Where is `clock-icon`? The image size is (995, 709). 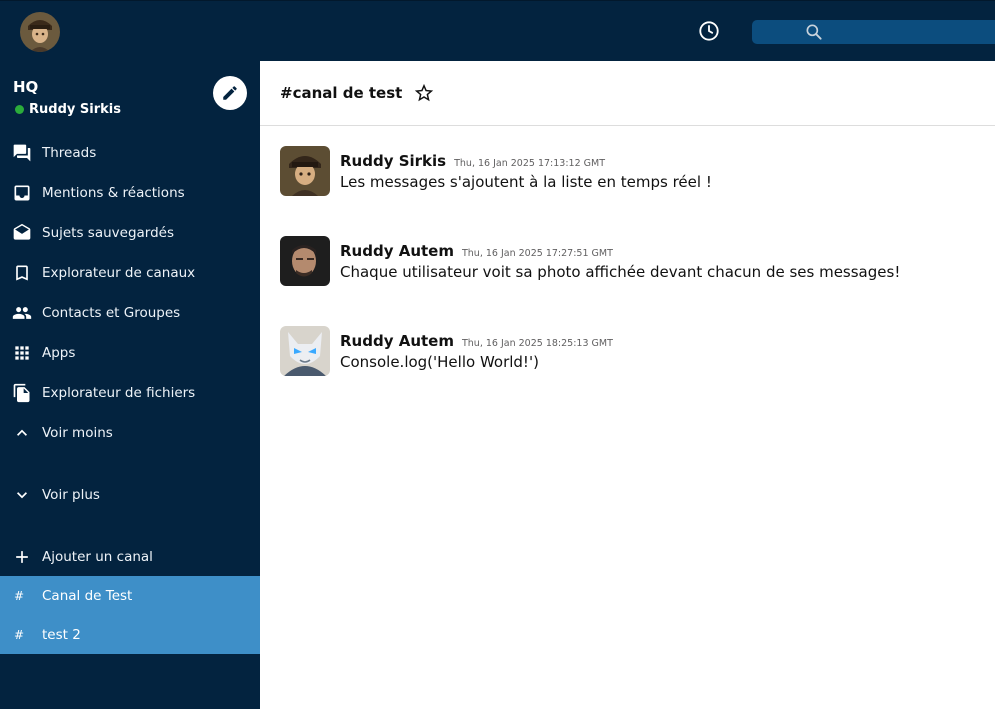 clock-icon is located at coordinates (709, 31).